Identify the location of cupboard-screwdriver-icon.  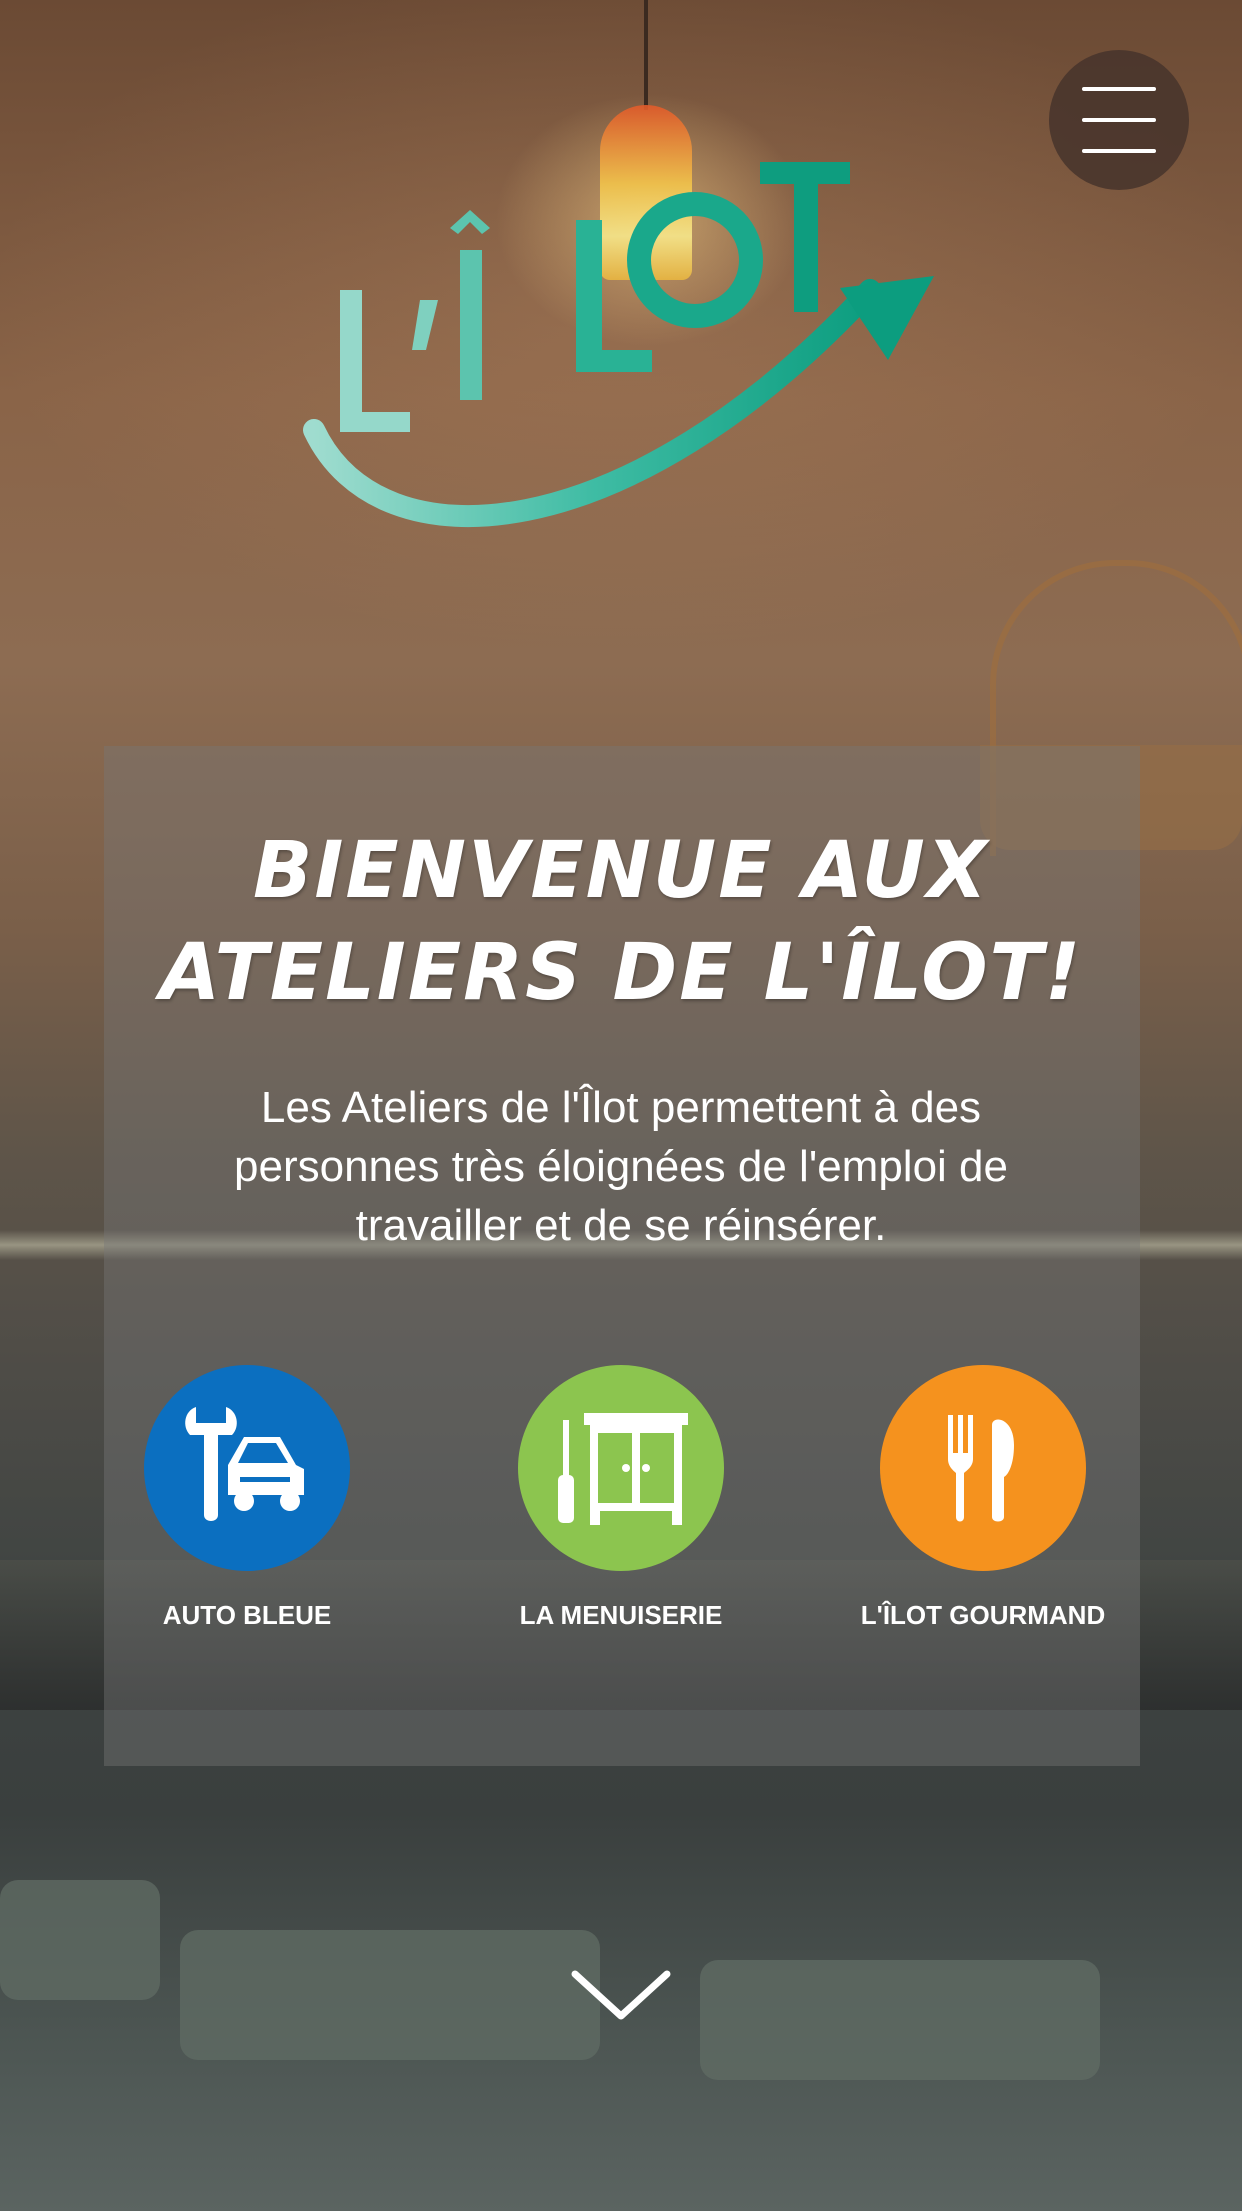
(623, 1469).